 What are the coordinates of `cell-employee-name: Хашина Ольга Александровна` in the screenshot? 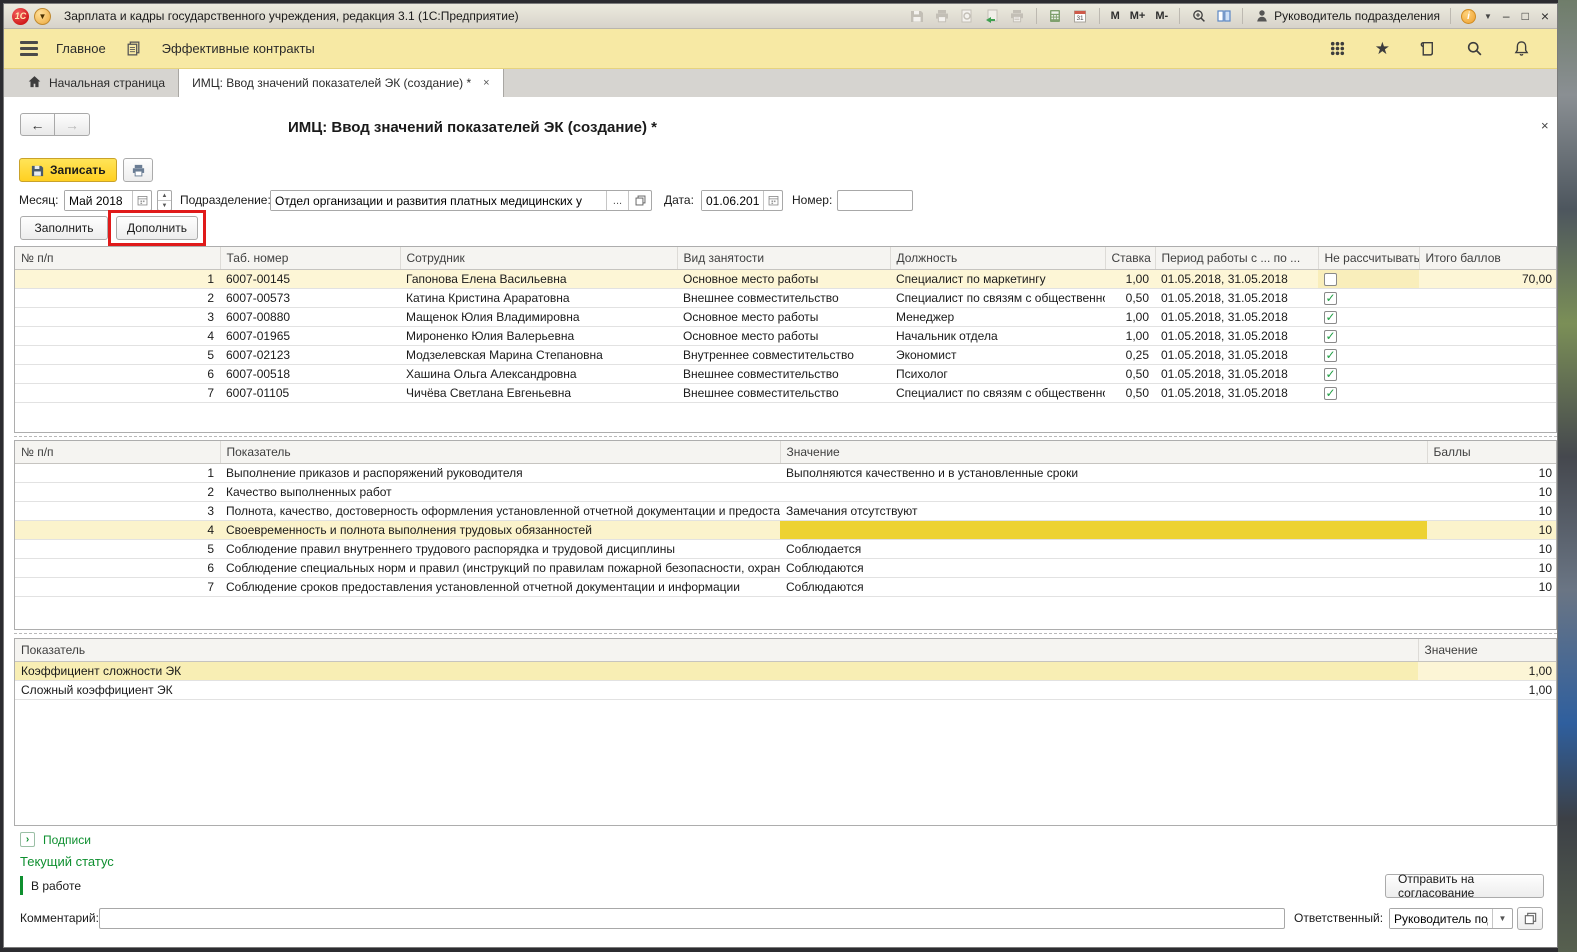 It's located at (538, 374).